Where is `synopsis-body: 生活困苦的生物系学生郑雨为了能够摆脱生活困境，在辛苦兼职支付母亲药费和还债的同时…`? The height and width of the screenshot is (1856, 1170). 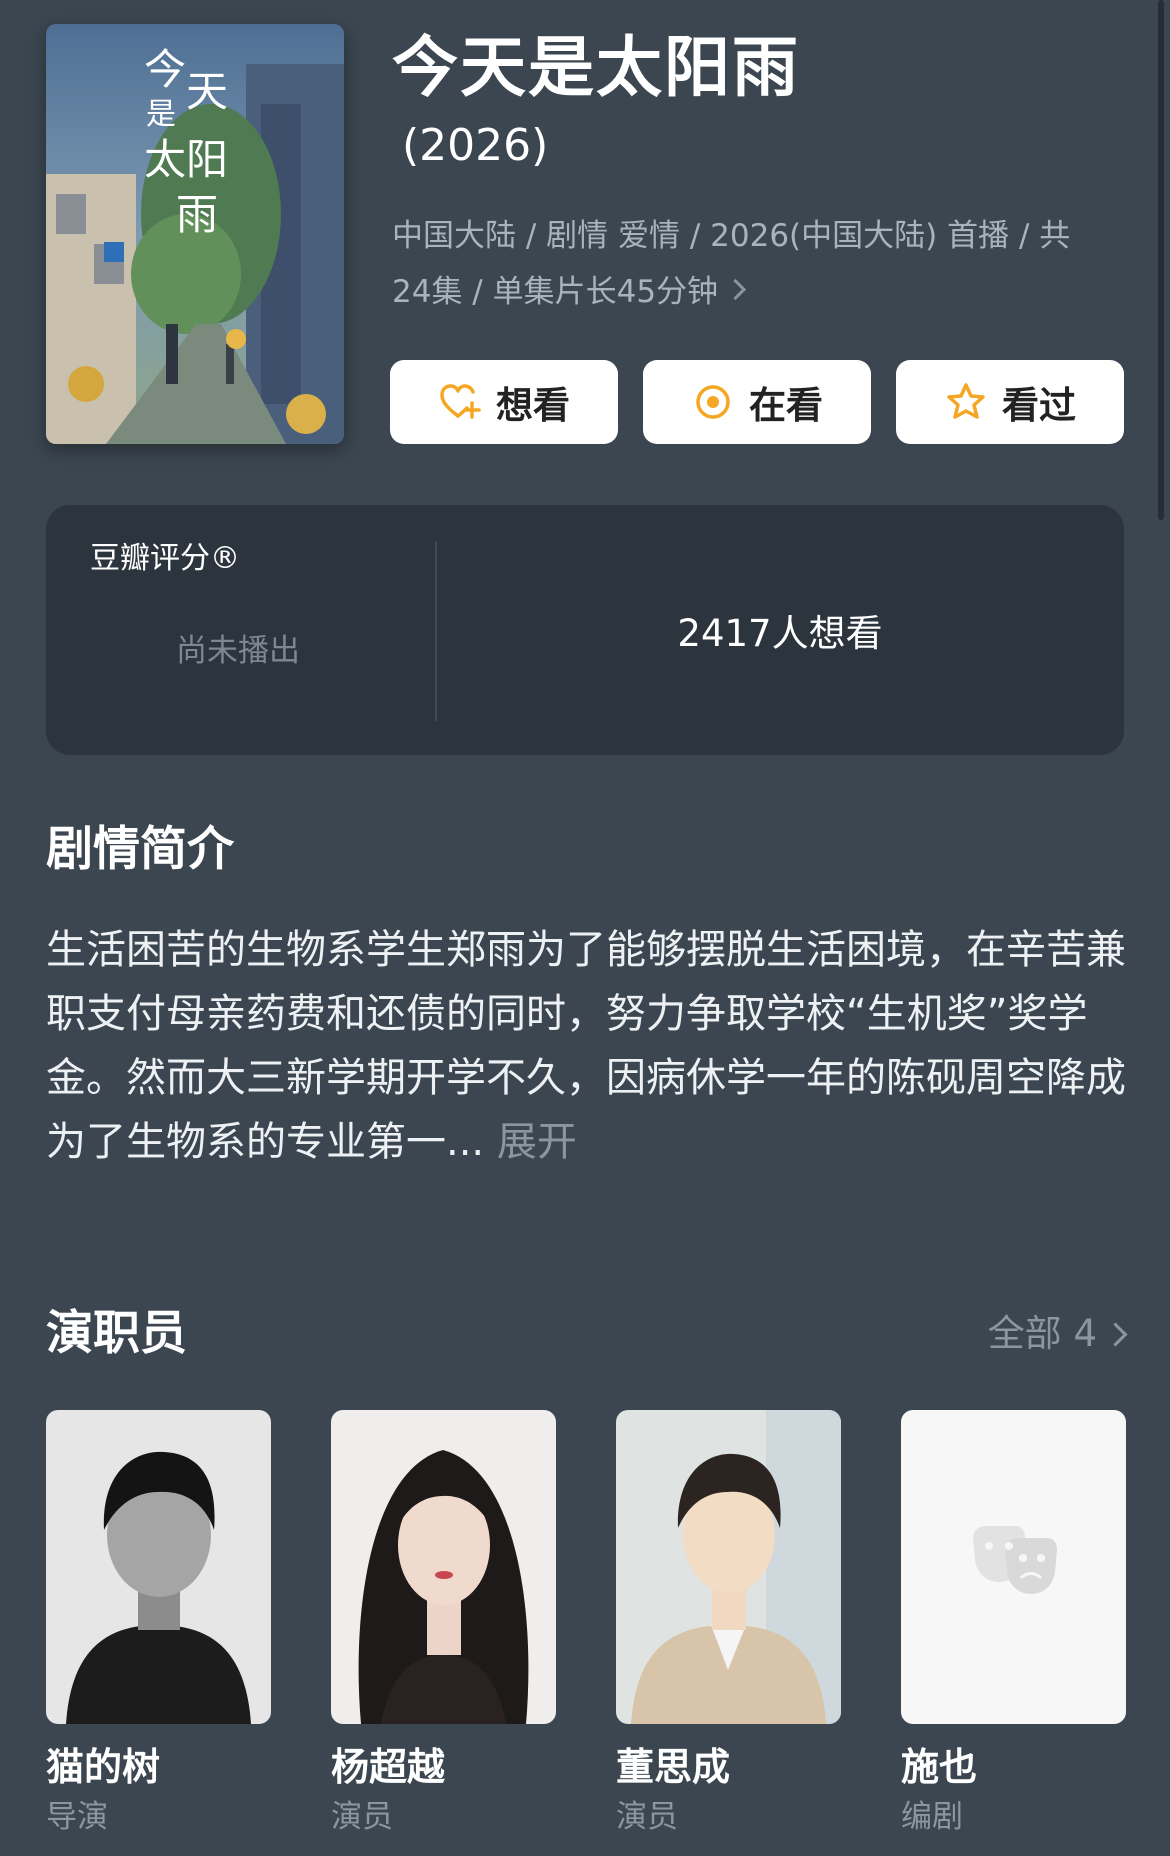 synopsis-body: 生活困苦的生物系学生郑雨为了能够摆脱生活困境，在辛苦兼职支付母亲药费和还债的同时… is located at coordinates (586, 1046).